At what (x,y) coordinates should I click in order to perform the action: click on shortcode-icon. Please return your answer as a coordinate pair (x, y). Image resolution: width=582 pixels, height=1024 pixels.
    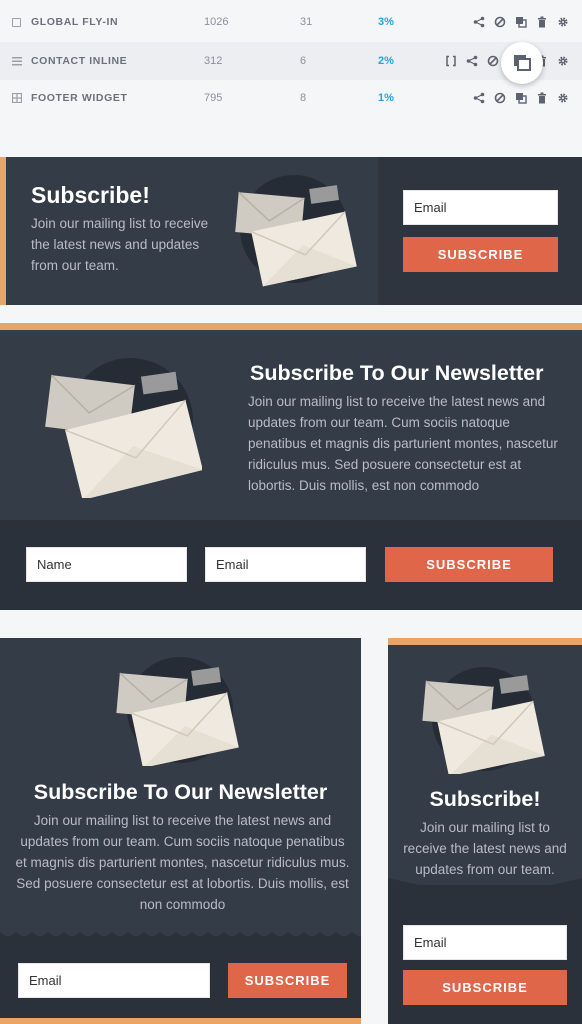
    Looking at the image, I should click on (450, 61).